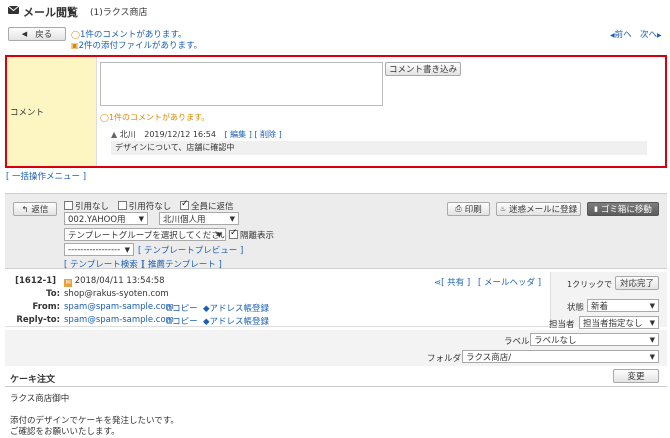  What do you see at coordinates (119, 13) in the screenshot?
I see `page-subtitle: (1)ラクス商店` at bounding box center [119, 13].